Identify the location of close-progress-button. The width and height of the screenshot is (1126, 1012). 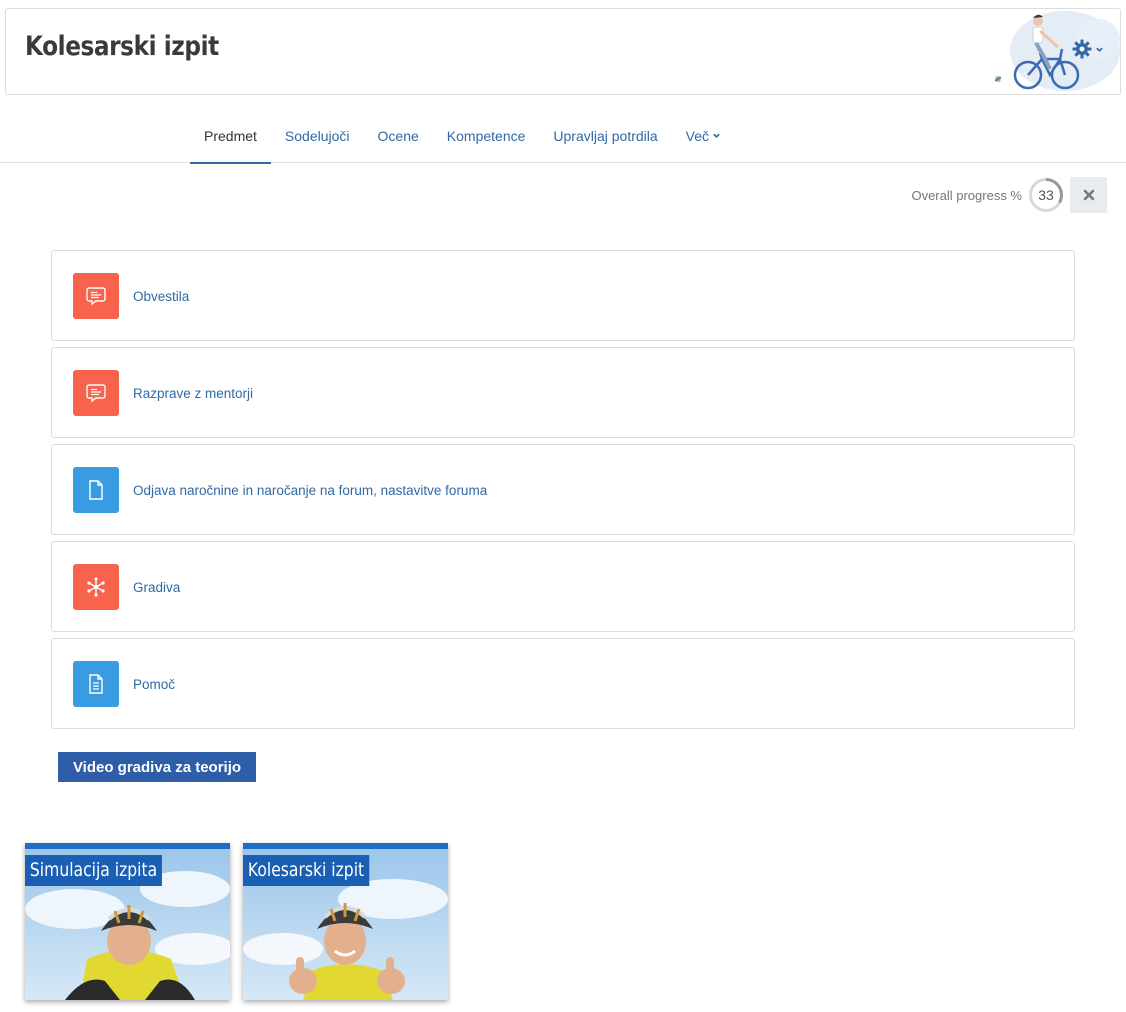
(1088, 195).